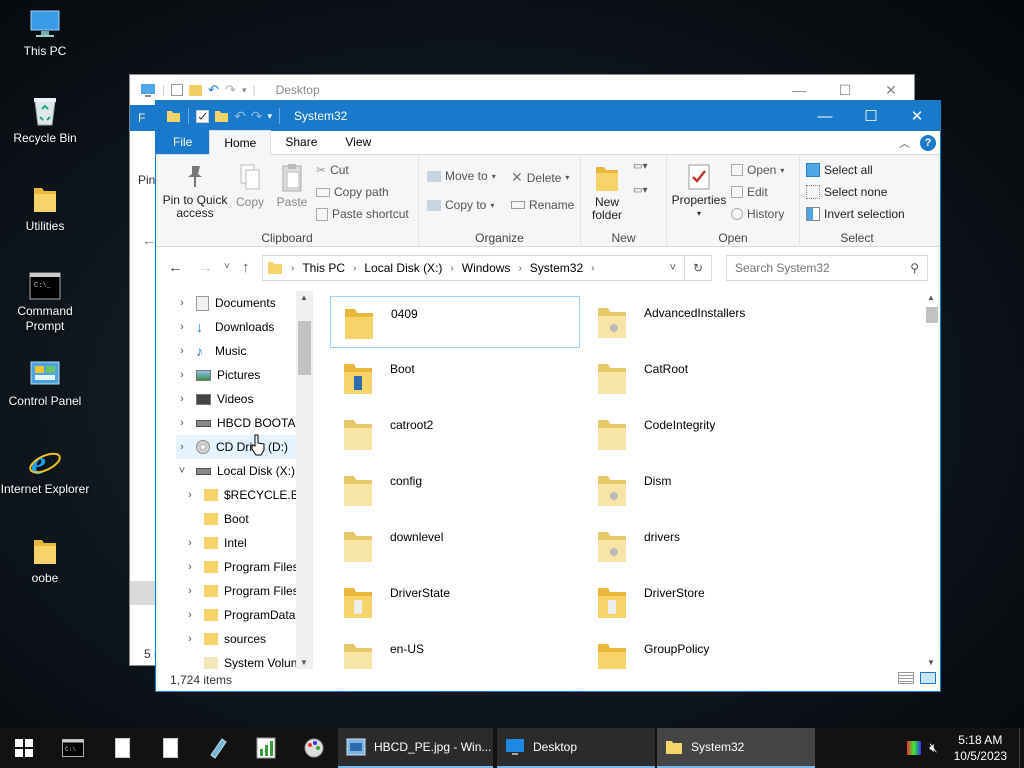  What do you see at coordinates (928, 143) in the screenshot?
I see `help-icon: ?` at bounding box center [928, 143].